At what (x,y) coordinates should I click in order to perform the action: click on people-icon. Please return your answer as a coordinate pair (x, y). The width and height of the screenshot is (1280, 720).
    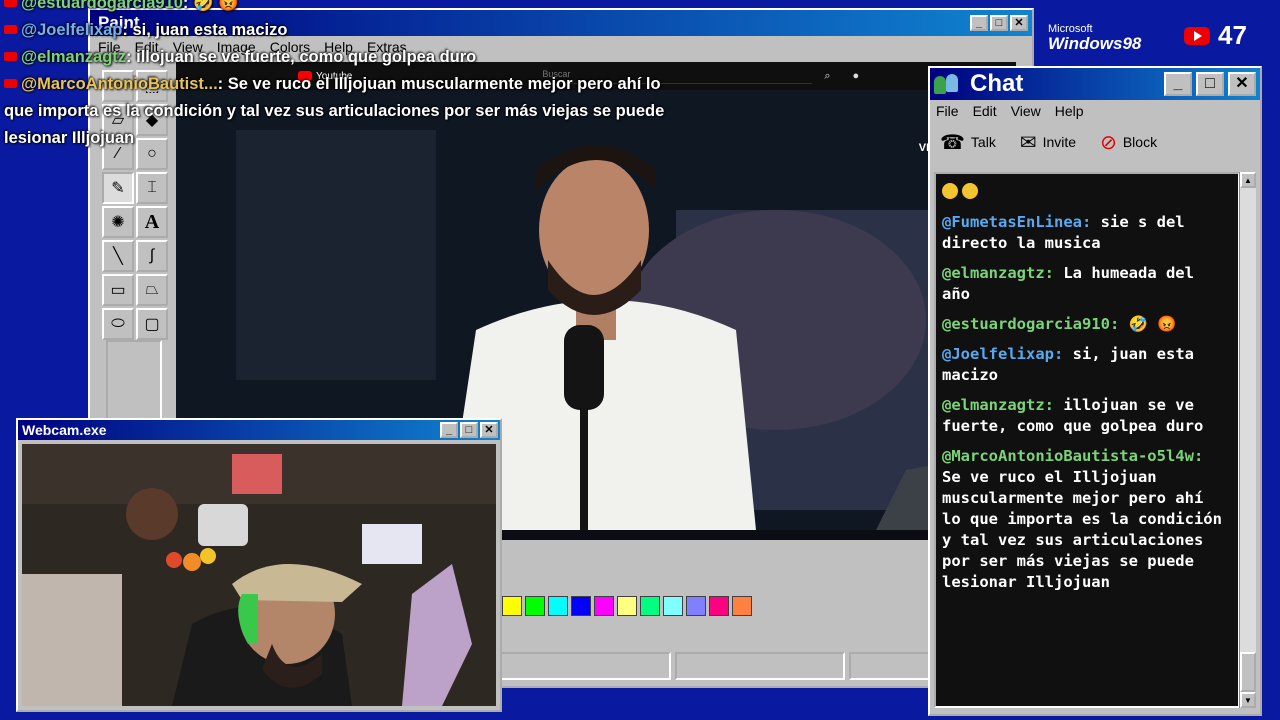
    Looking at the image, I should click on (949, 84).